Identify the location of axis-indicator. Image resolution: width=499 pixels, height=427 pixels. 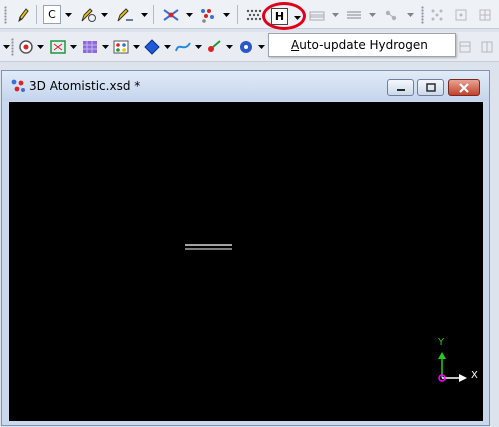
(452, 367).